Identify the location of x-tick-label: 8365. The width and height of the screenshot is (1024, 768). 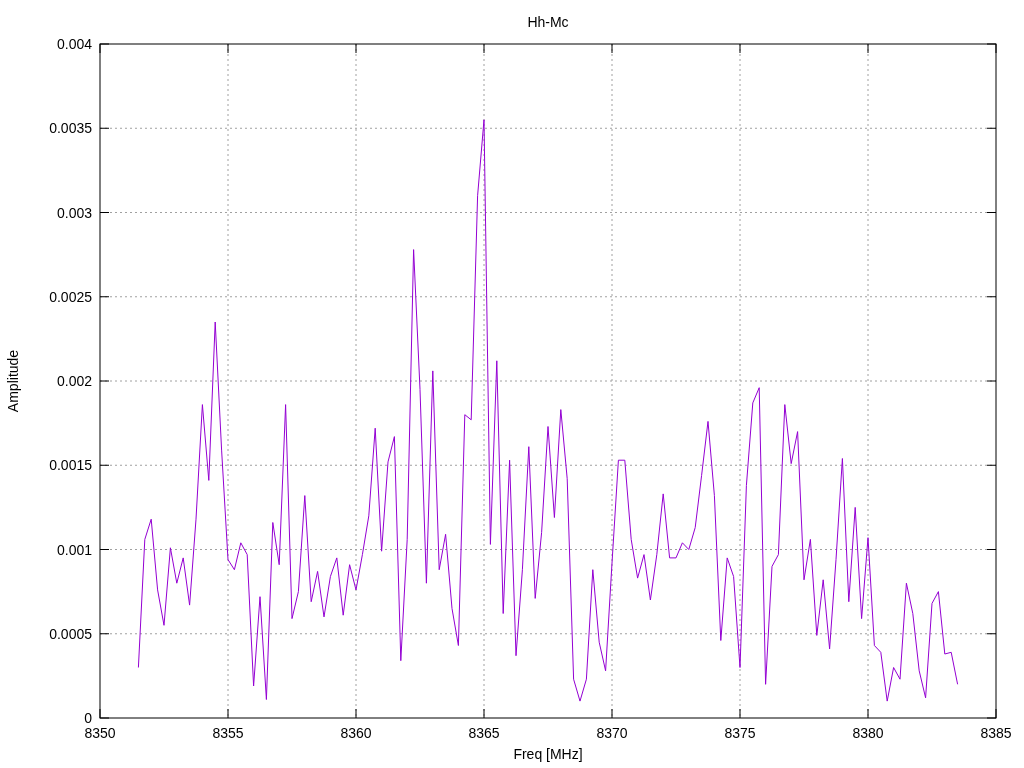
(484, 733).